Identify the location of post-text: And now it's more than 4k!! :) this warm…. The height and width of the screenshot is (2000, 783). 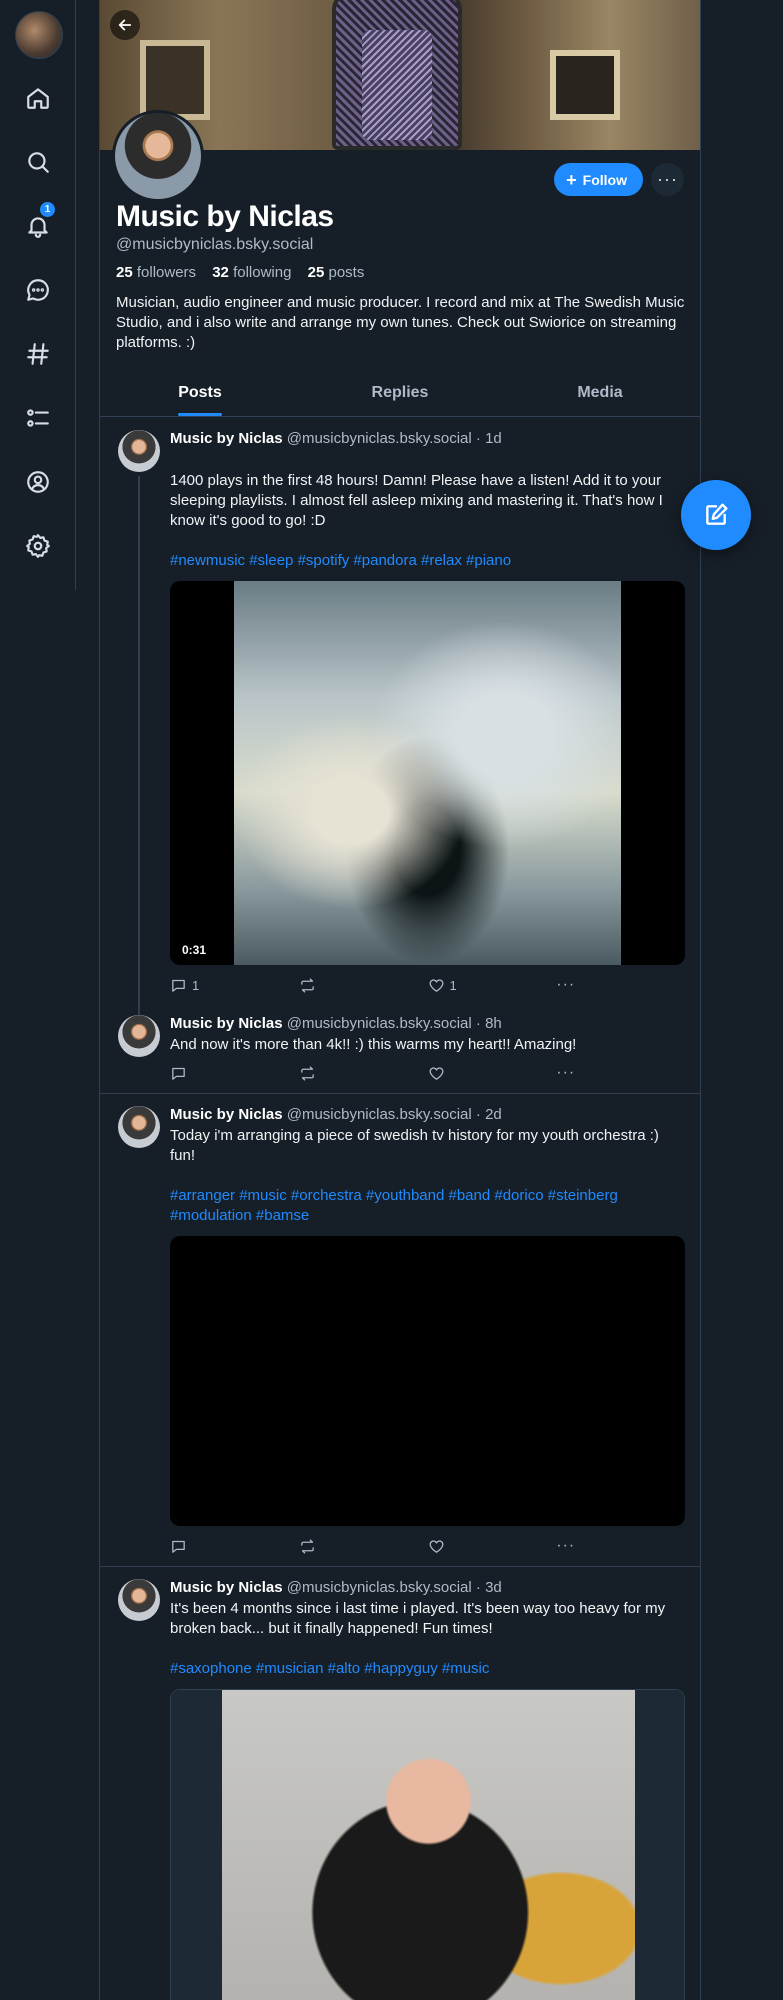
(373, 1044).